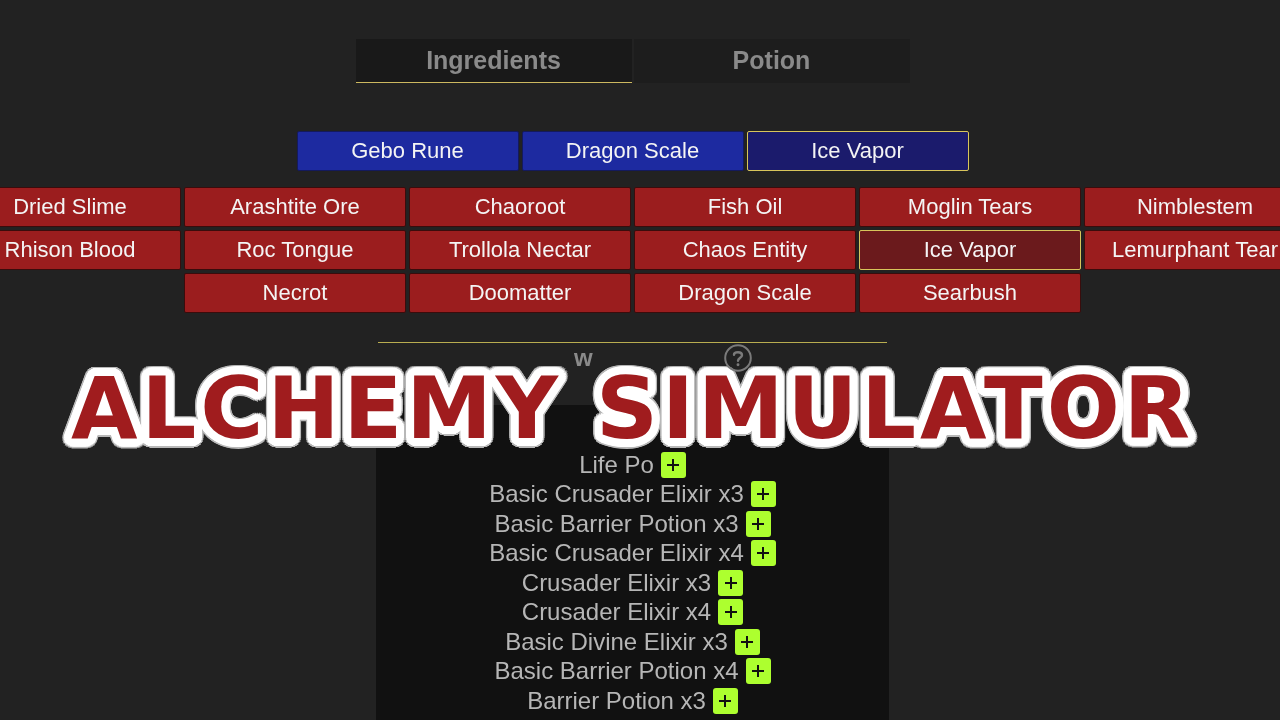 Image resolution: width=1280 pixels, height=720 pixels. I want to click on recipe-name: Basic Divine Elixir x3, so click(616, 641).